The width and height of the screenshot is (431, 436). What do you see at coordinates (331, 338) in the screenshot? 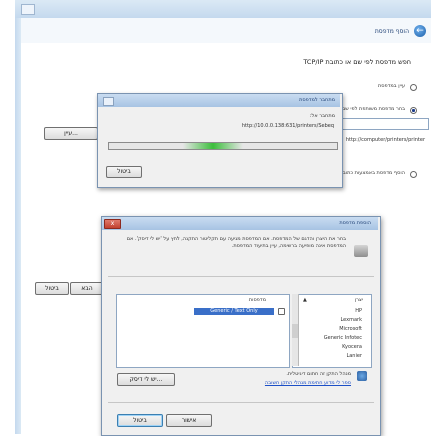
I see `manufacturer-item: Generic Infotec` at bounding box center [331, 338].